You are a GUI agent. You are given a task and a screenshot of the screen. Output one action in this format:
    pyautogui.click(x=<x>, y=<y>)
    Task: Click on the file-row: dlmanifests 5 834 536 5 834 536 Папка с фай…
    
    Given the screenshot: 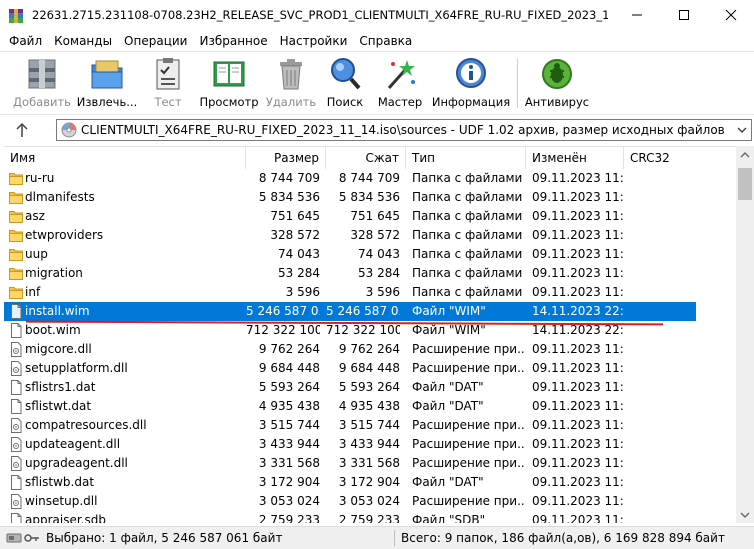 What is the action you would take?
    pyautogui.click(x=350, y=197)
    